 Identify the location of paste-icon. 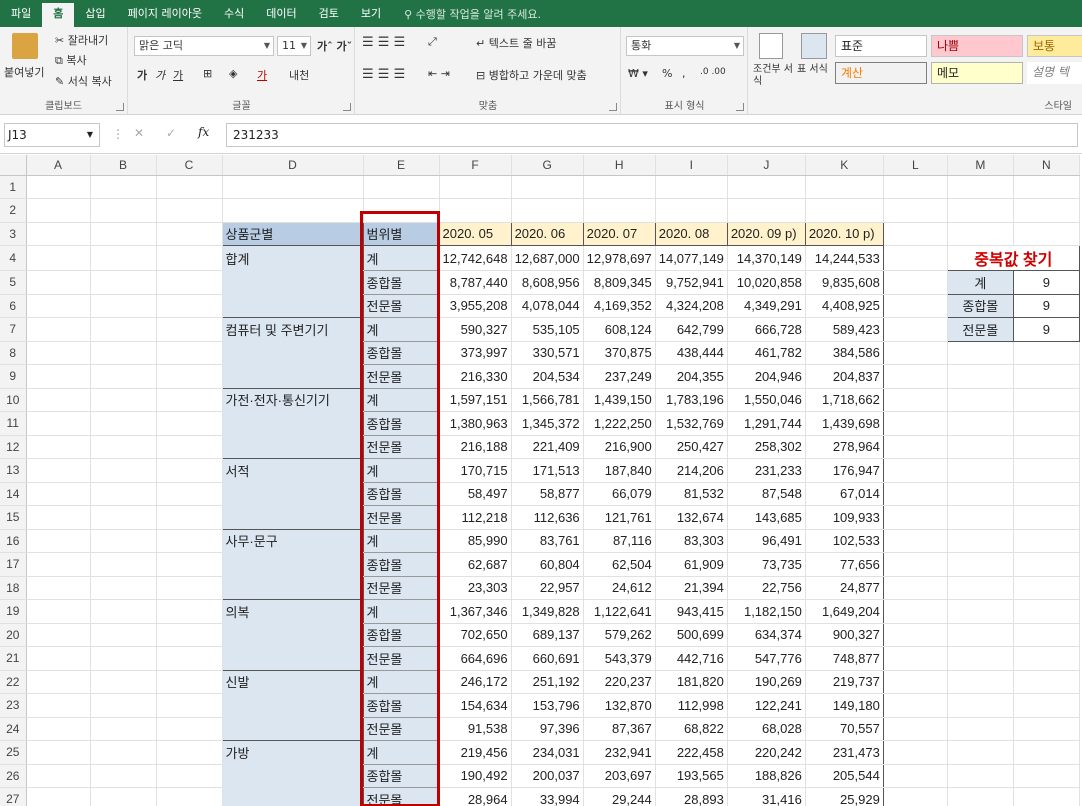
(25, 46).